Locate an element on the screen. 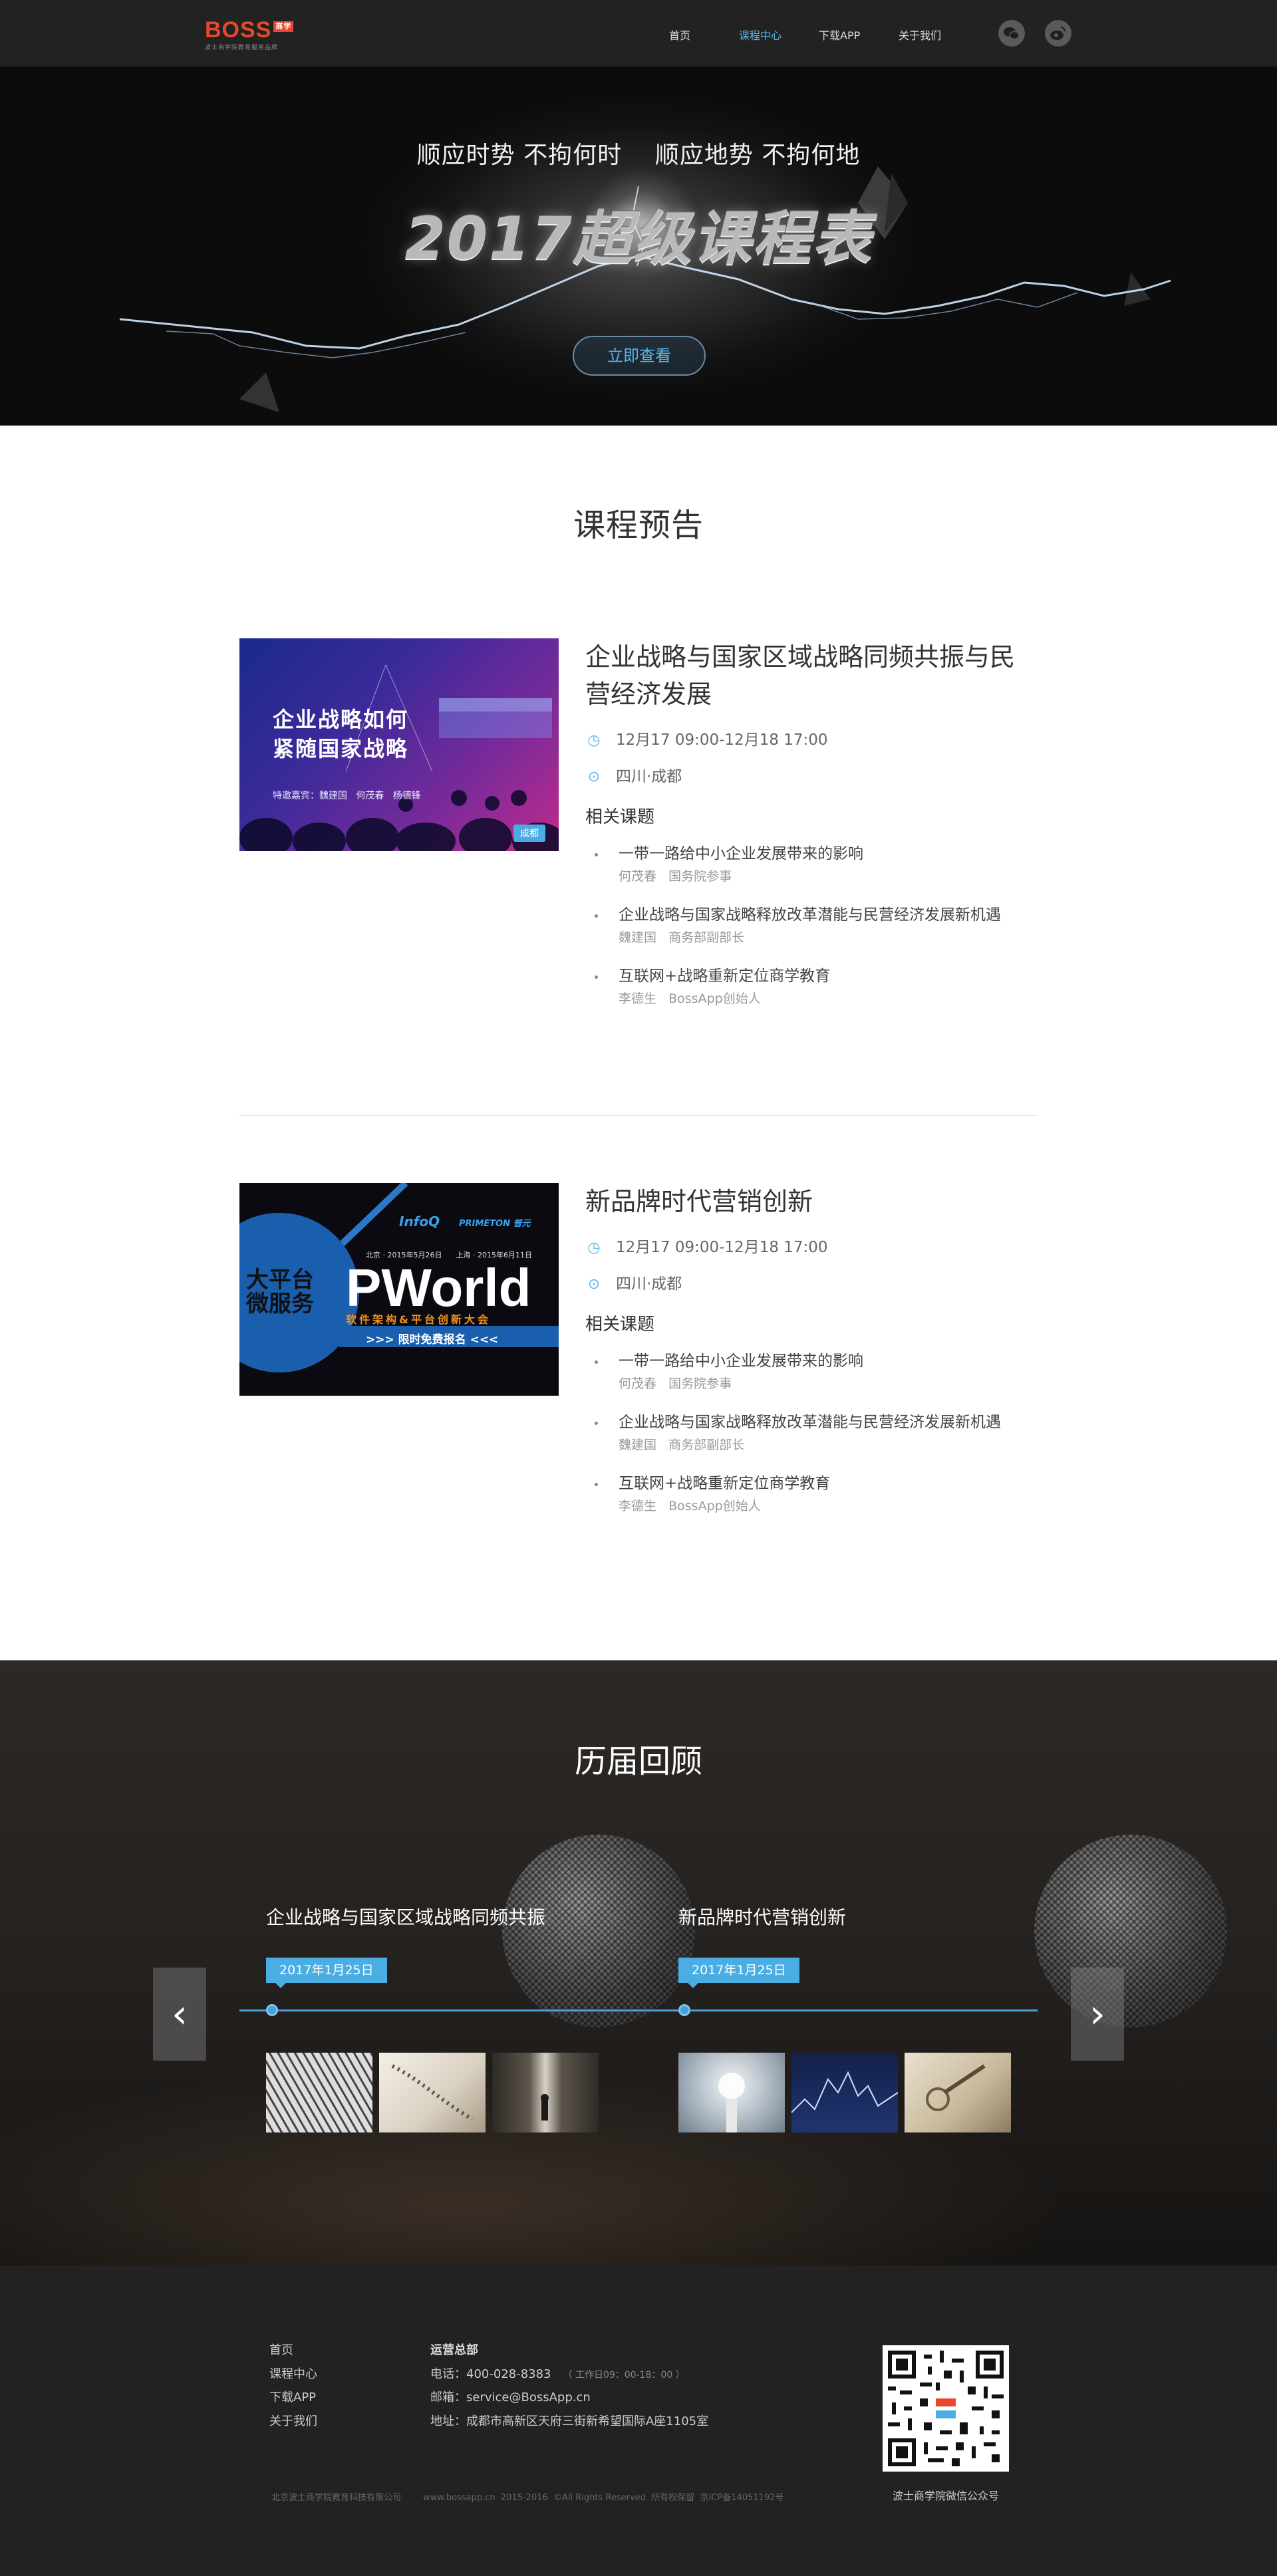  logo: BOSS 商学 波士商学院教育服务品牌 is located at coordinates (250, 34).